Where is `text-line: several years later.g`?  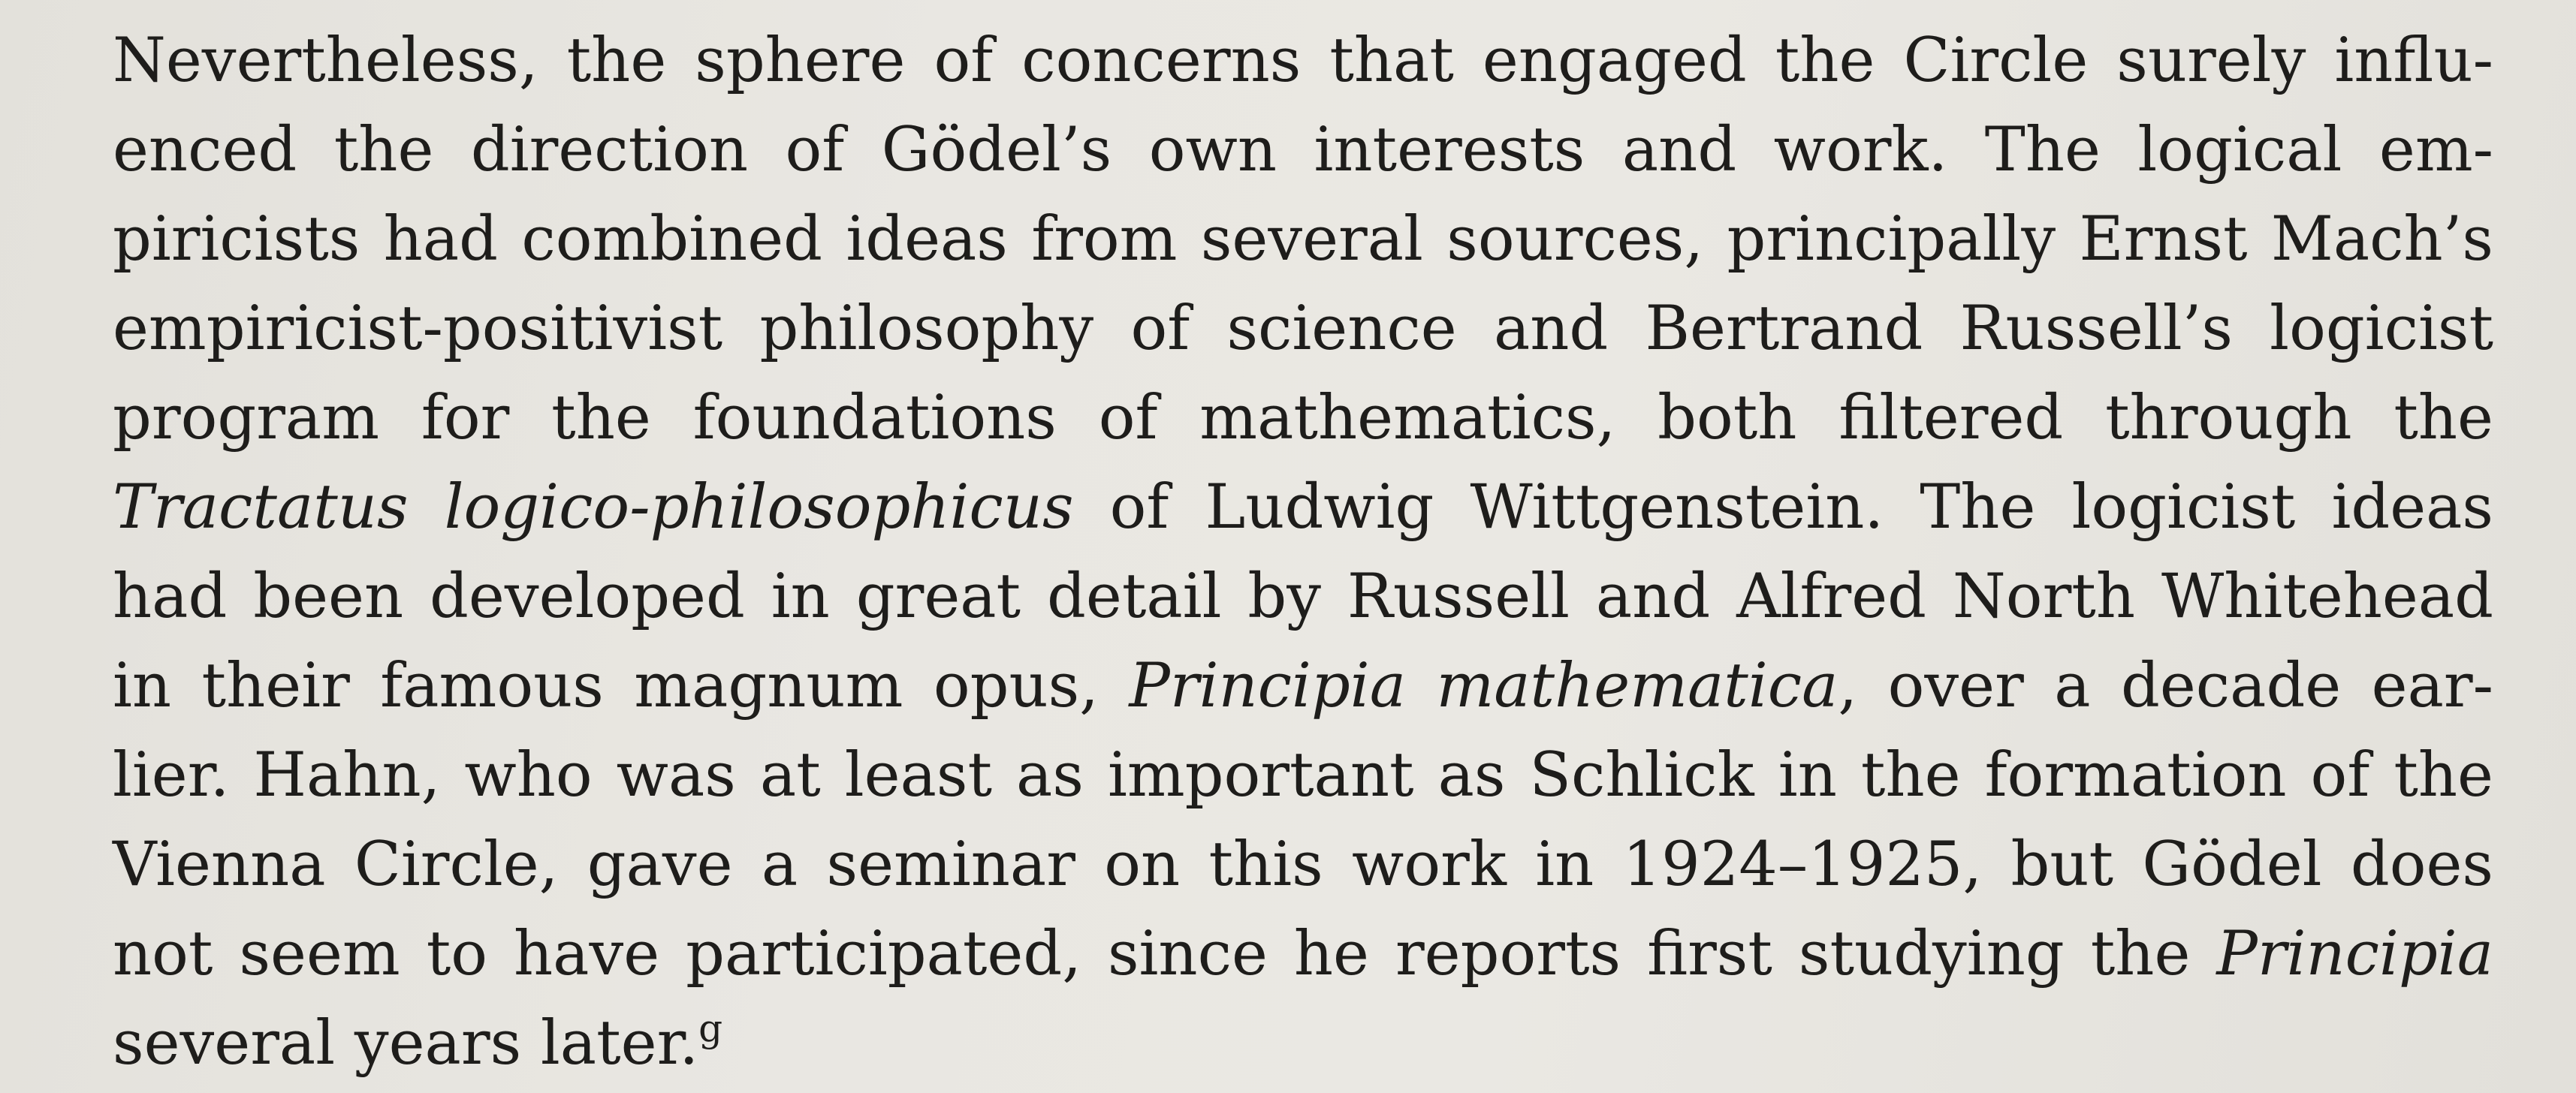 text-line: several years later.g is located at coordinates (1303, 1043).